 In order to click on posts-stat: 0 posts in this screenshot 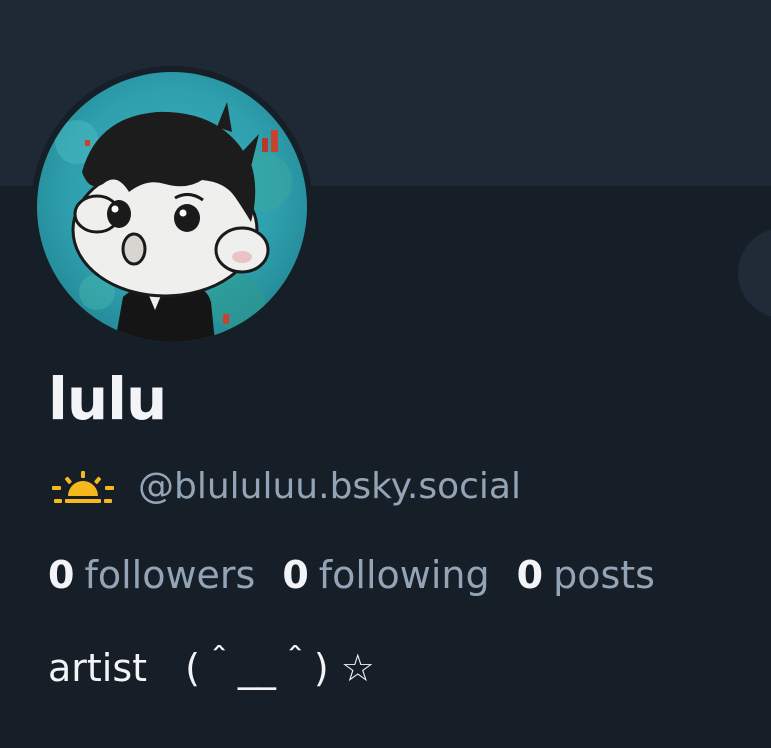, I will do `click(586, 575)`.